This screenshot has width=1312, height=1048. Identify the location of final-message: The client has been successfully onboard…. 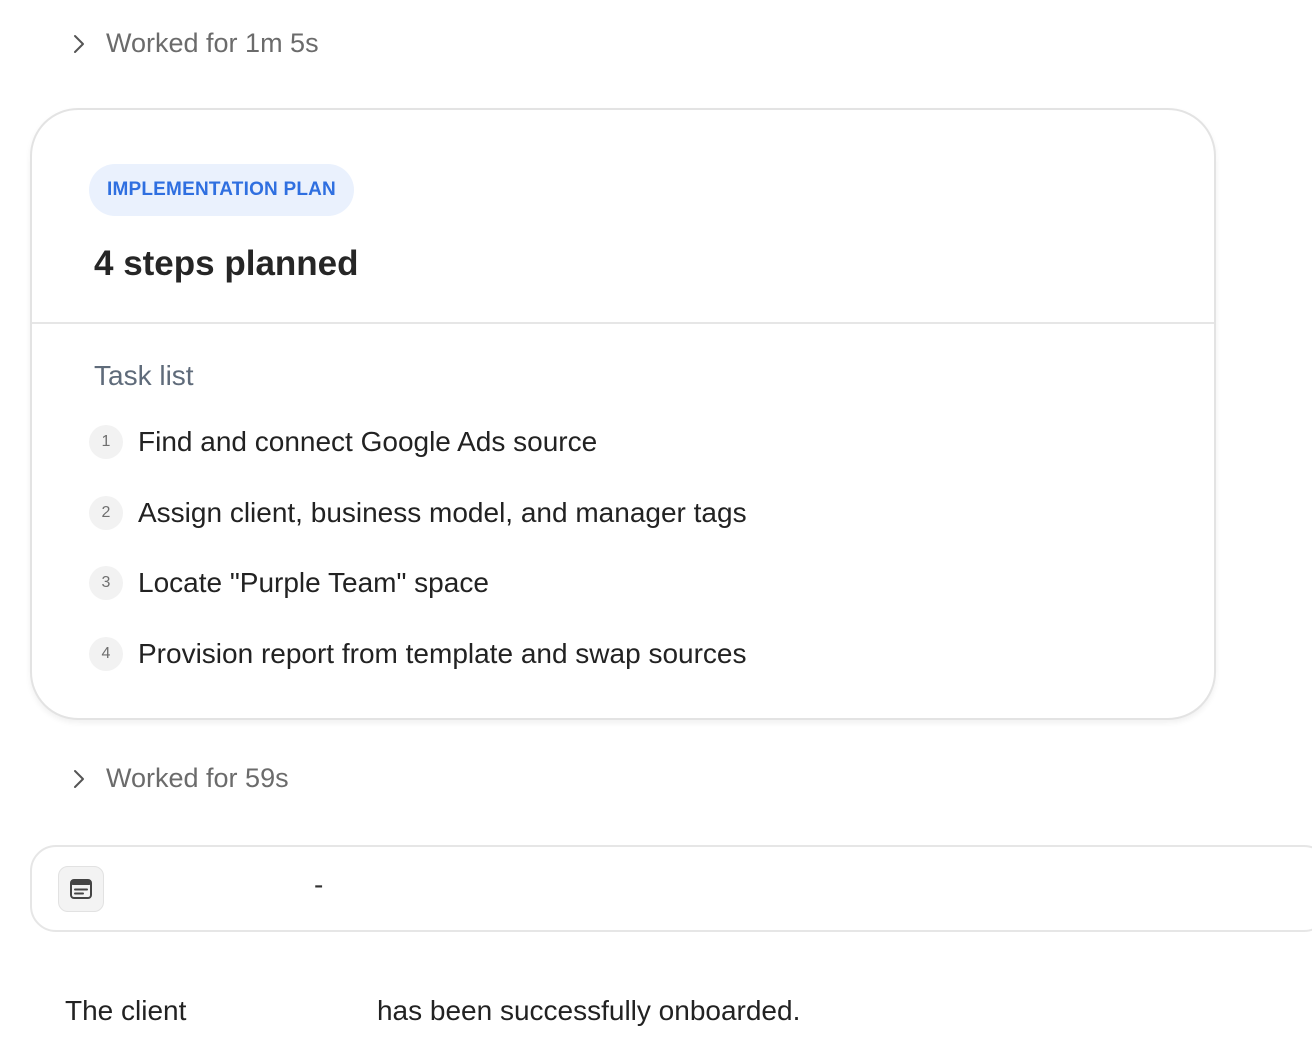
(432, 1011).